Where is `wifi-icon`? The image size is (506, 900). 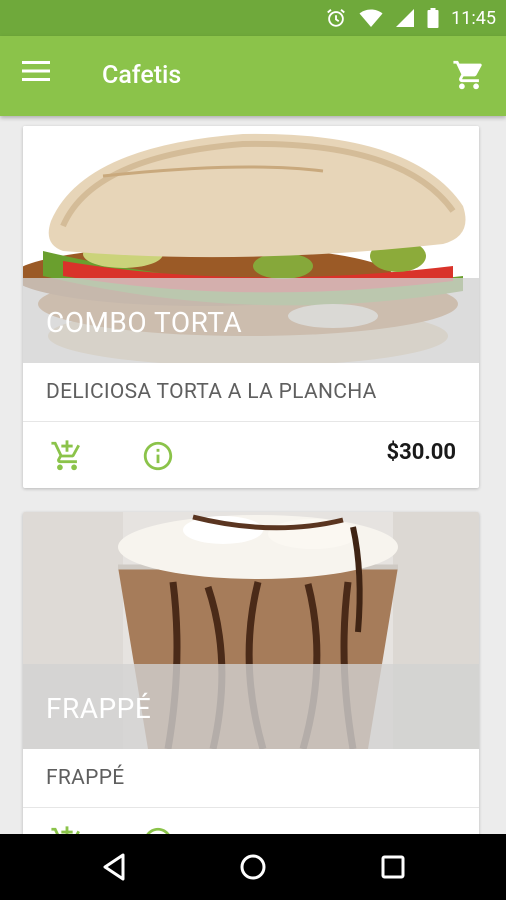 wifi-icon is located at coordinates (371, 18).